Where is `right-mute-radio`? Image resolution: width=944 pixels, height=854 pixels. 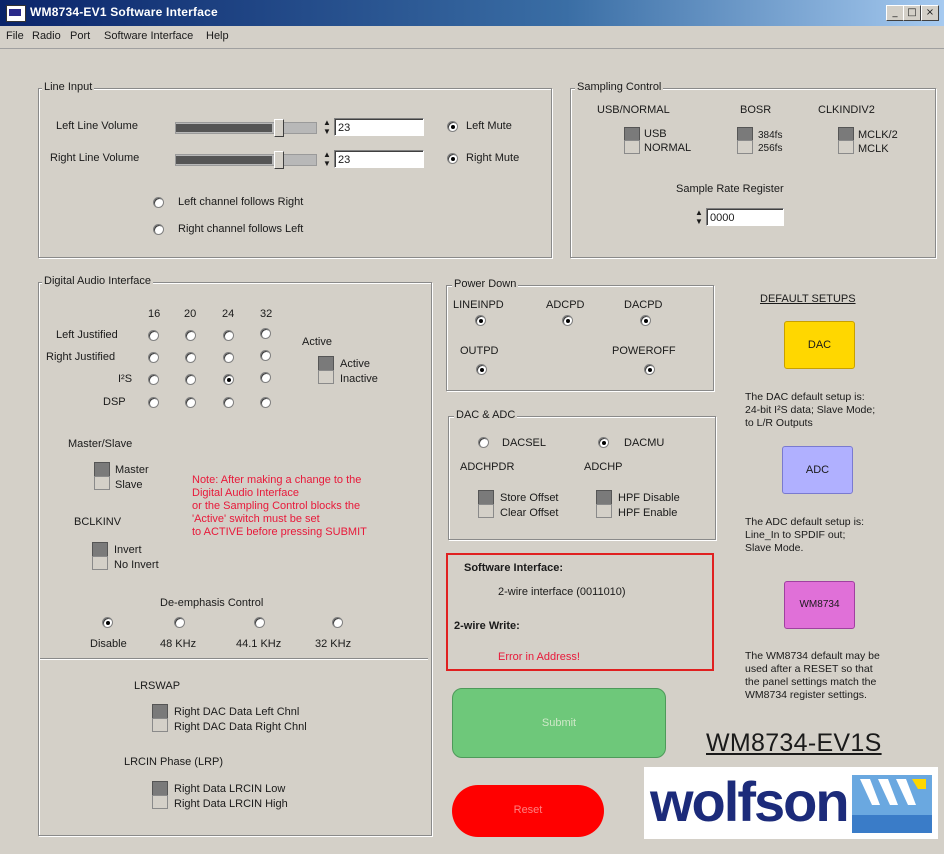 right-mute-radio is located at coordinates (452, 158).